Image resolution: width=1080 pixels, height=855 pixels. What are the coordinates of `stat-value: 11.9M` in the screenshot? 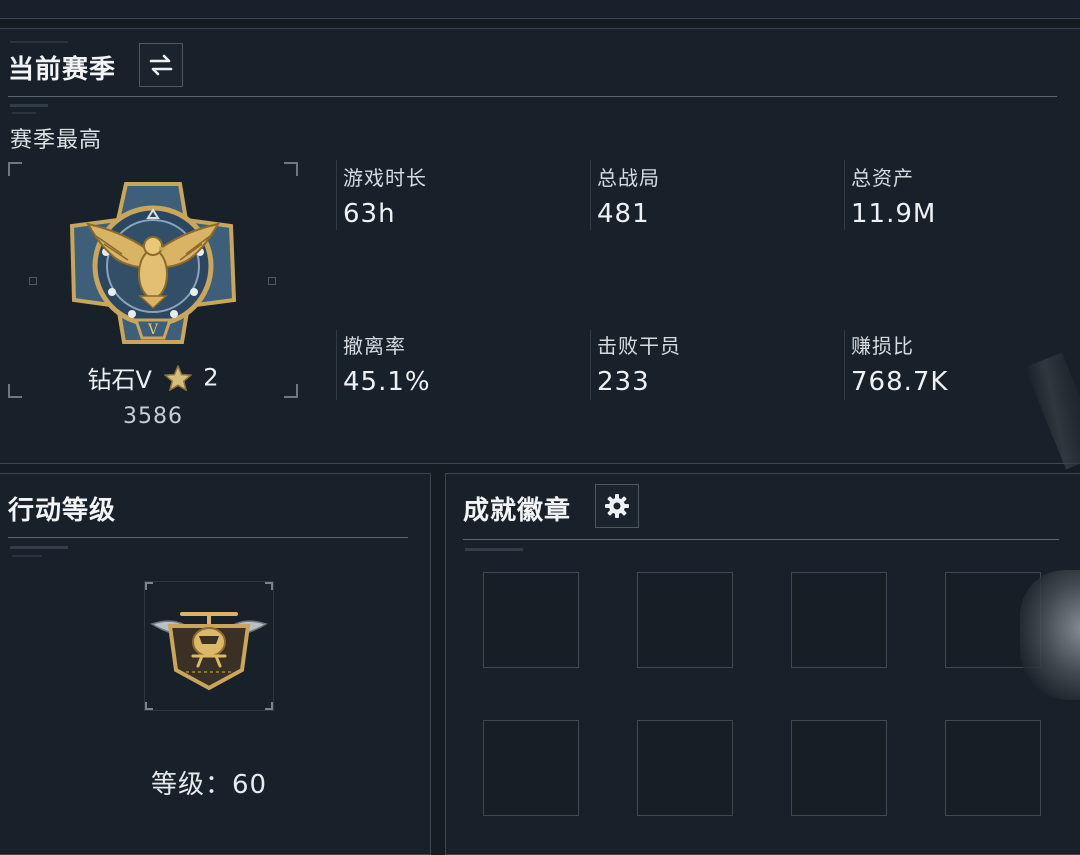 It's located at (894, 214).